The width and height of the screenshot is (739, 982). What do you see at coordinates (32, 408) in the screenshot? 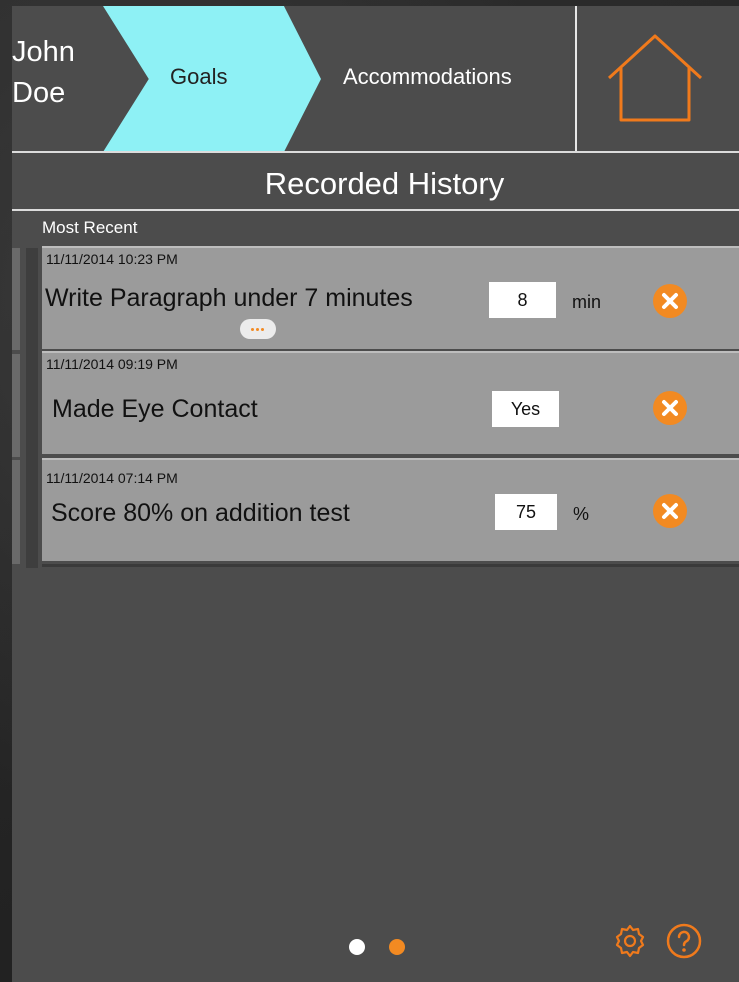
I see `page-edge-shadow` at bounding box center [32, 408].